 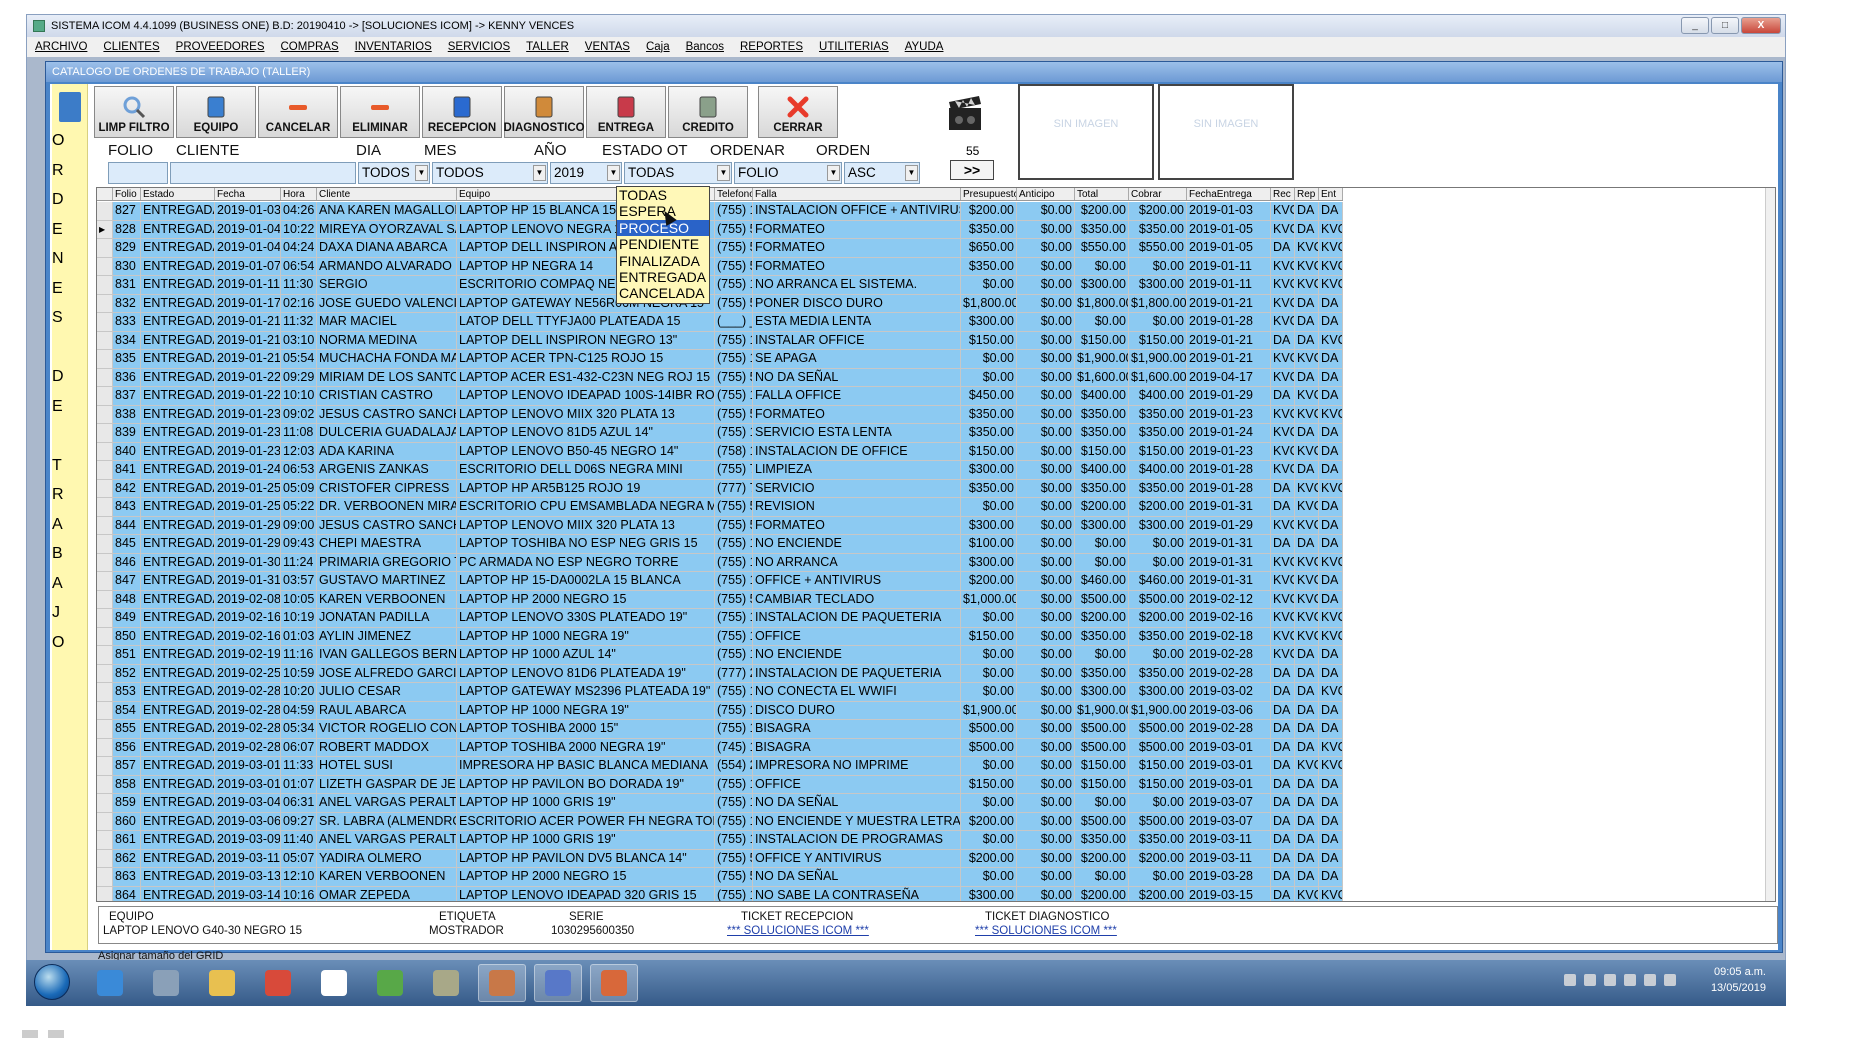 What do you see at coordinates (1046, 194) in the screenshot?
I see `column-header: Anticipo` at bounding box center [1046, 194].